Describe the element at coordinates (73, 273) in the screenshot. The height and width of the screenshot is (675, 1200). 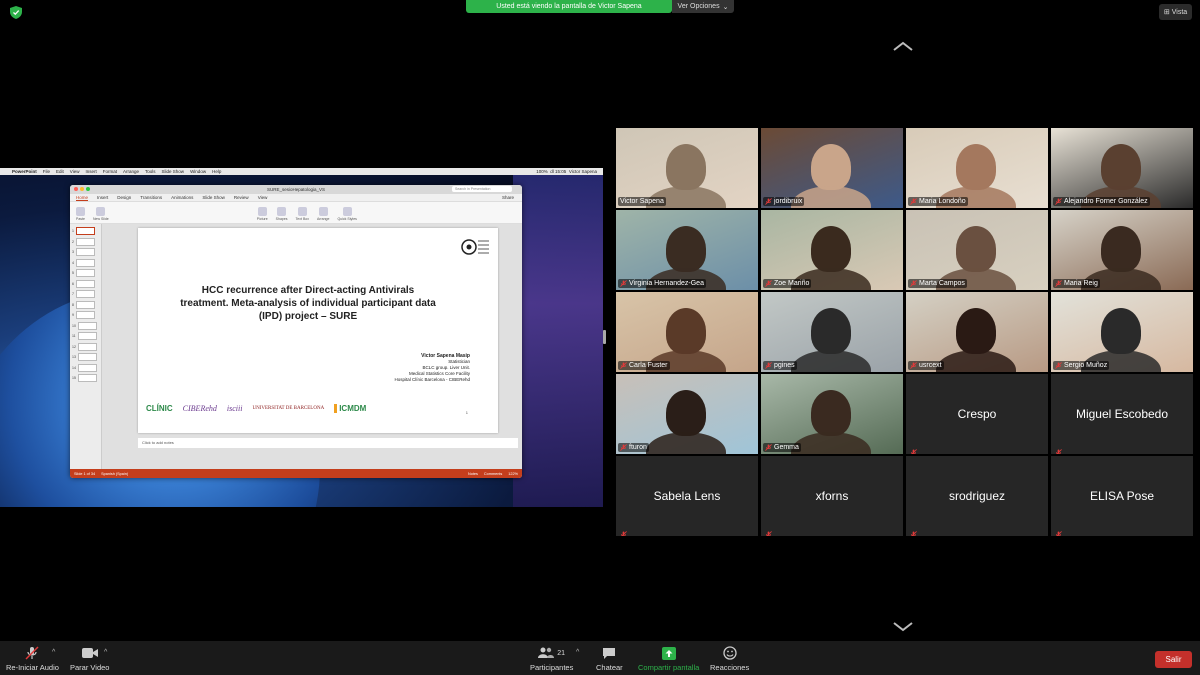
I see `slide-thumbnail-number: 5` at that location.